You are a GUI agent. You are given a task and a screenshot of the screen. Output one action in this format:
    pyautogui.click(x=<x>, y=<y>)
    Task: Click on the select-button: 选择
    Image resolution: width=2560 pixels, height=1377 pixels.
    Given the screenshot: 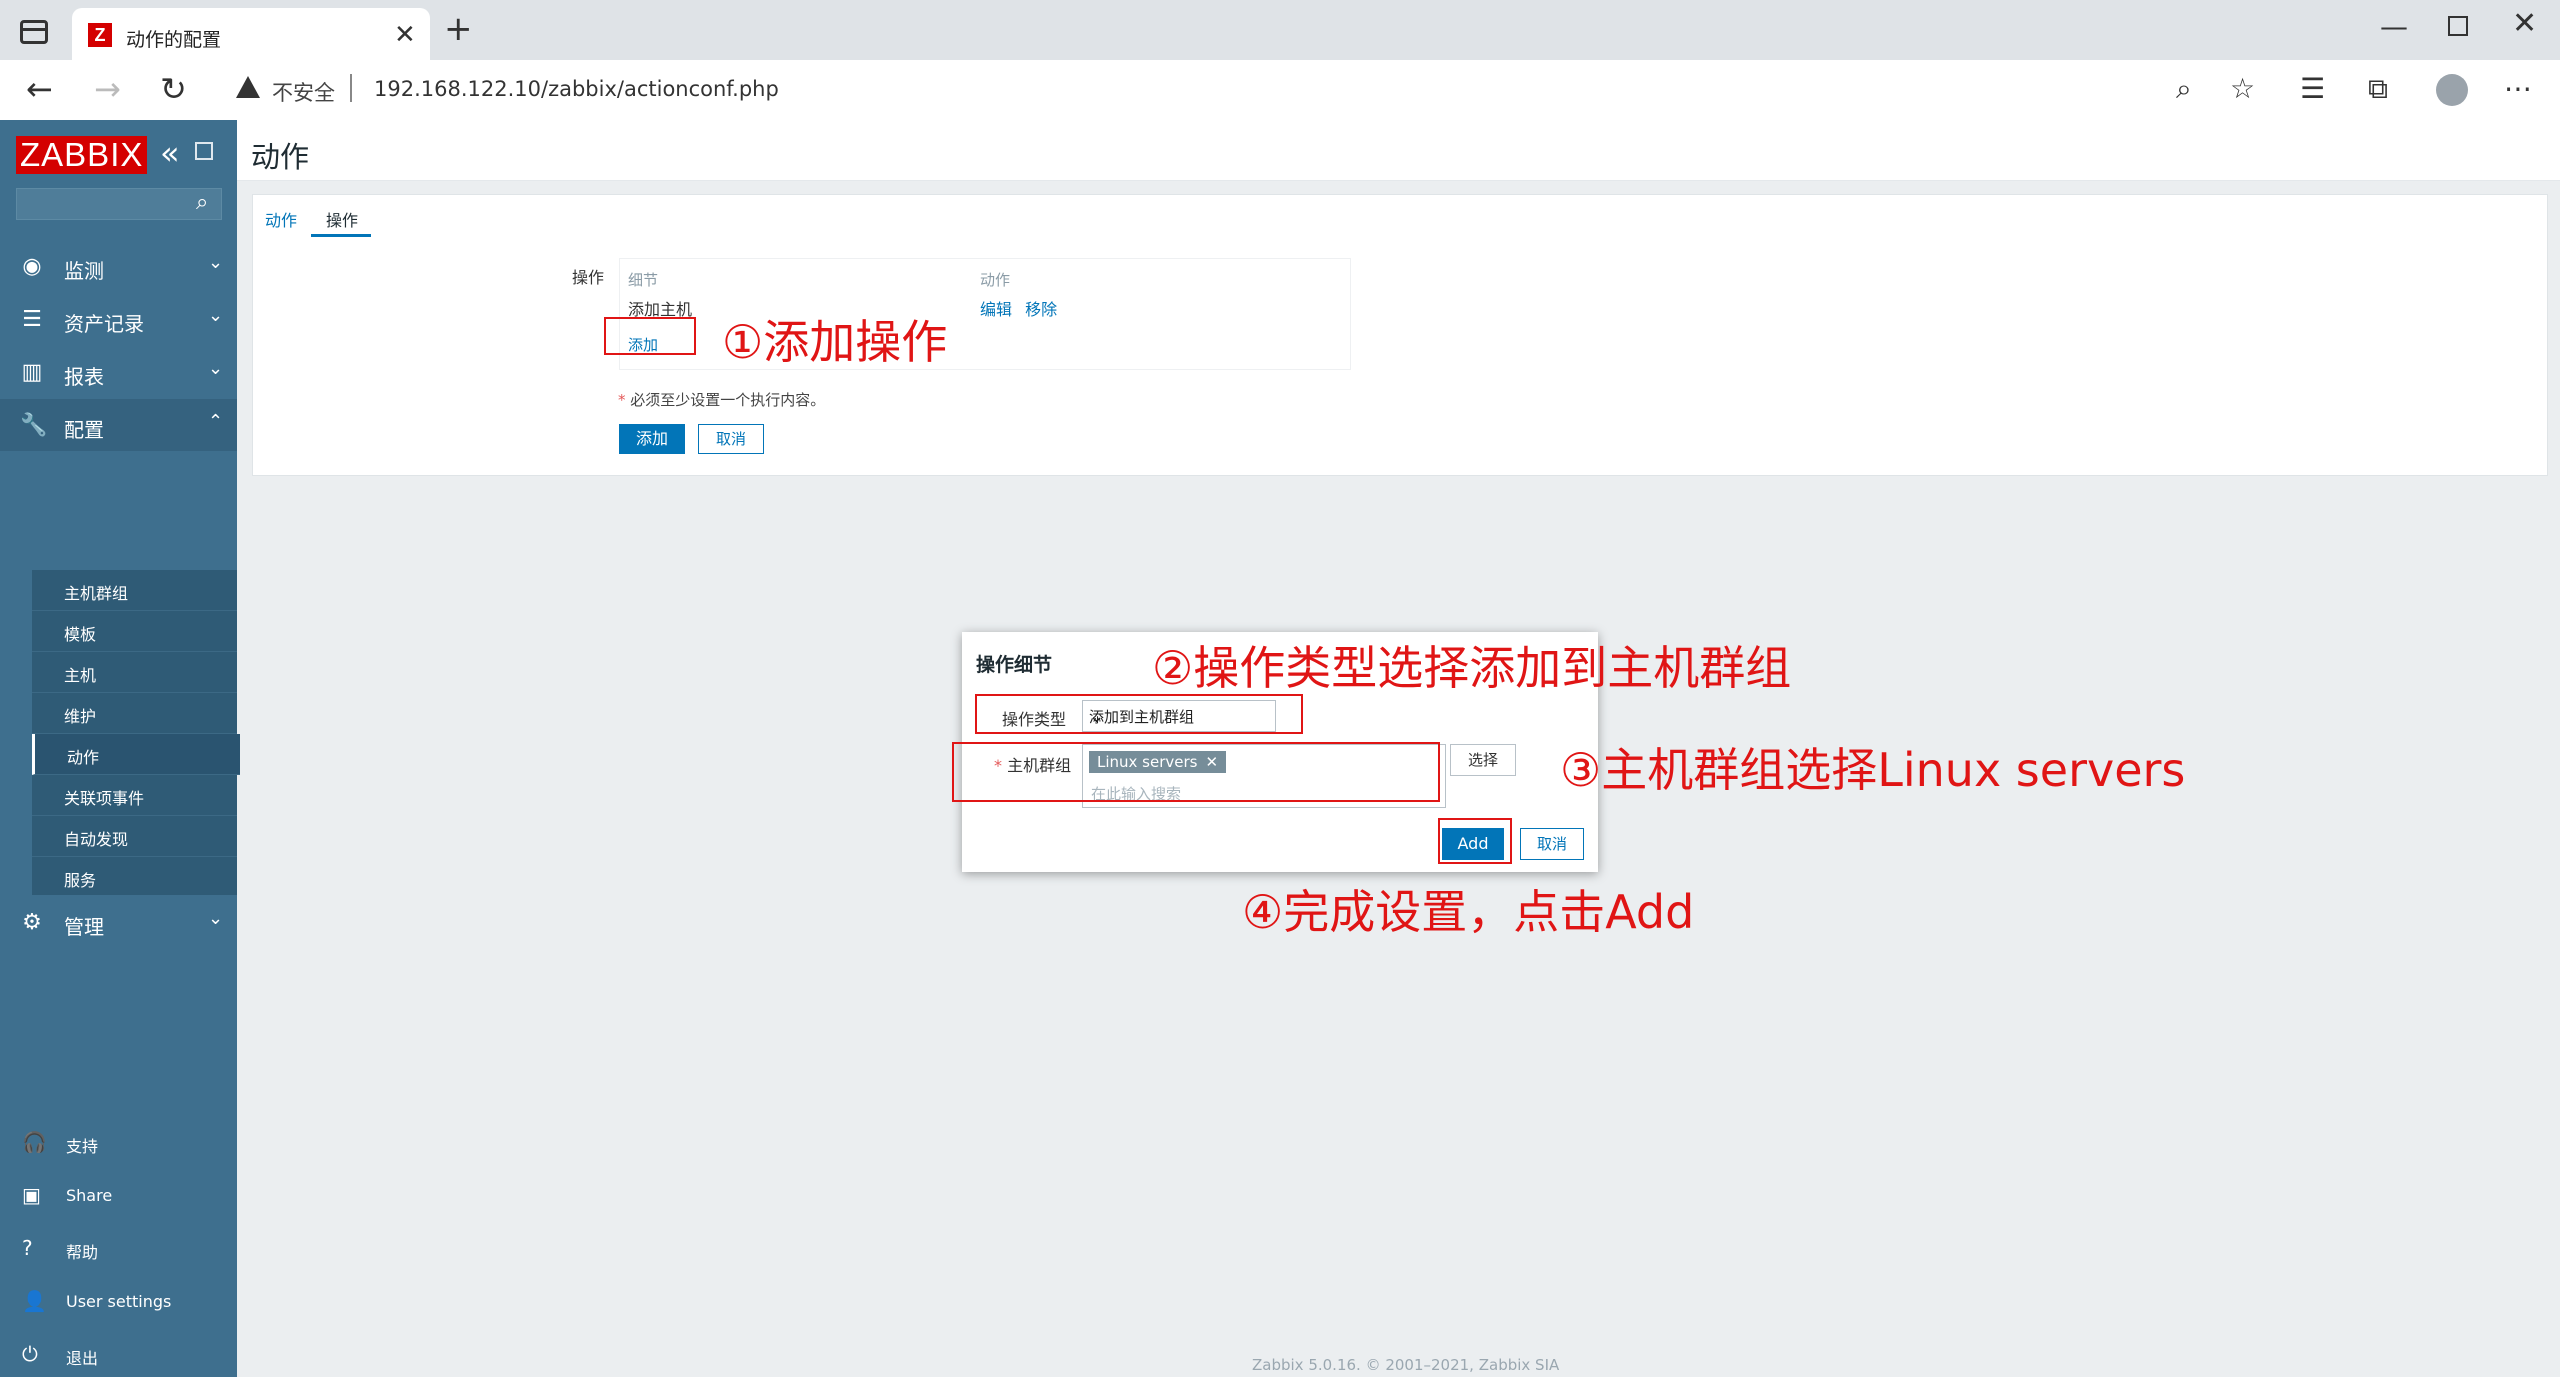 What is the action you would take?
    pyautogui.click(x=1483, y=760)
    